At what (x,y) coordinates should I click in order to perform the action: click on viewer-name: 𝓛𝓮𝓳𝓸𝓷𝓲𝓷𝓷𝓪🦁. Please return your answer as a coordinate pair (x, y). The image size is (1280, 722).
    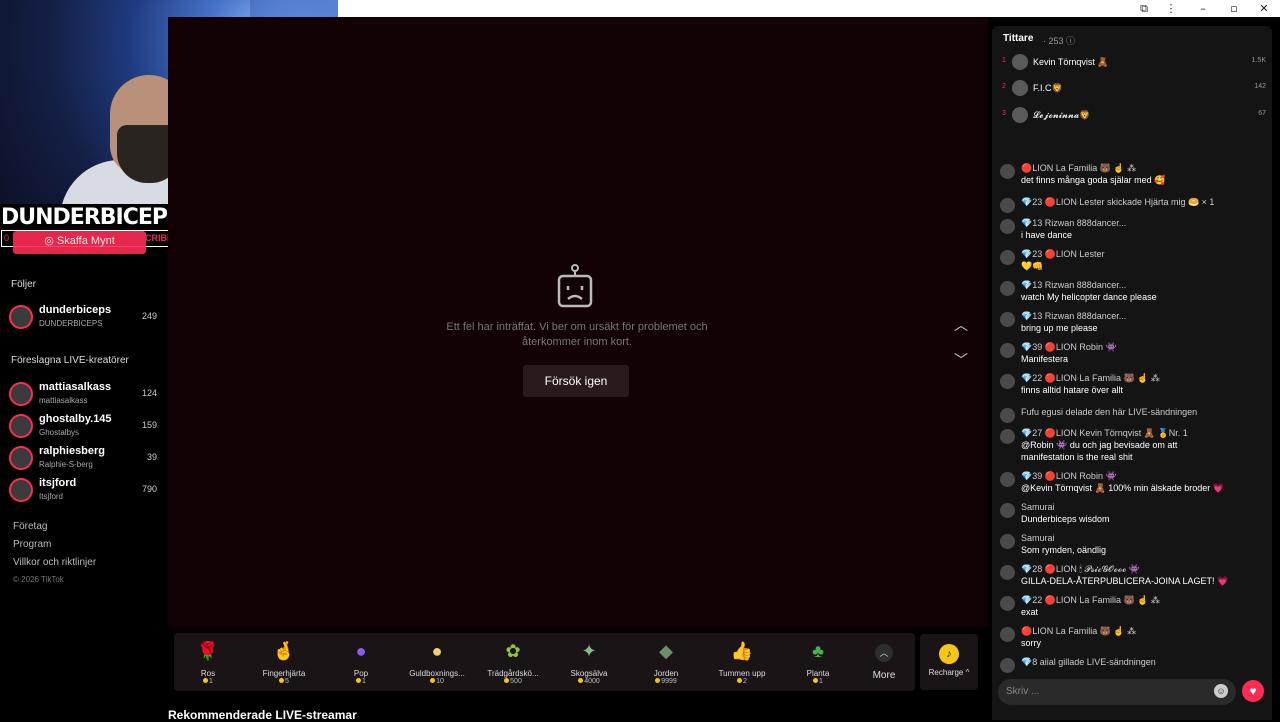
    Looking at the image, I should click on (1062, 115).